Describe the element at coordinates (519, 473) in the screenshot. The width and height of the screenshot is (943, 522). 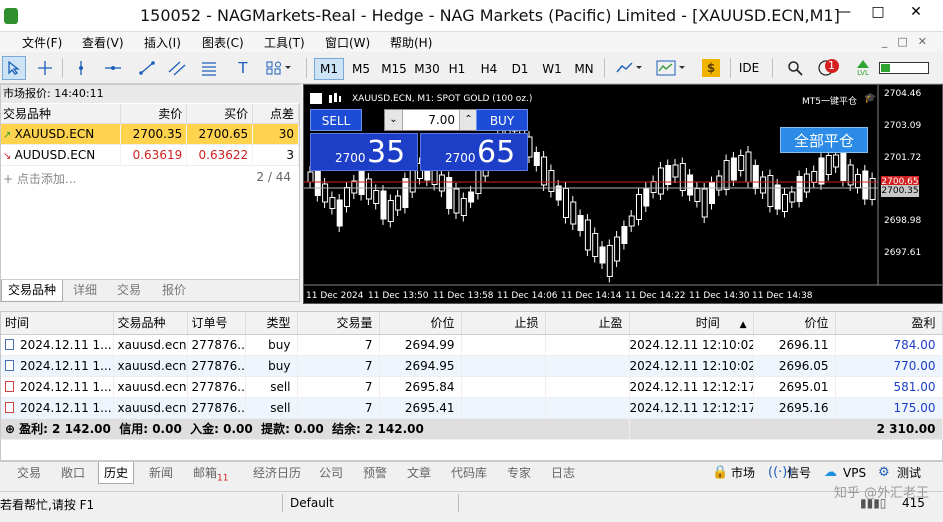
I see `tab-experts: 专家` at that location.